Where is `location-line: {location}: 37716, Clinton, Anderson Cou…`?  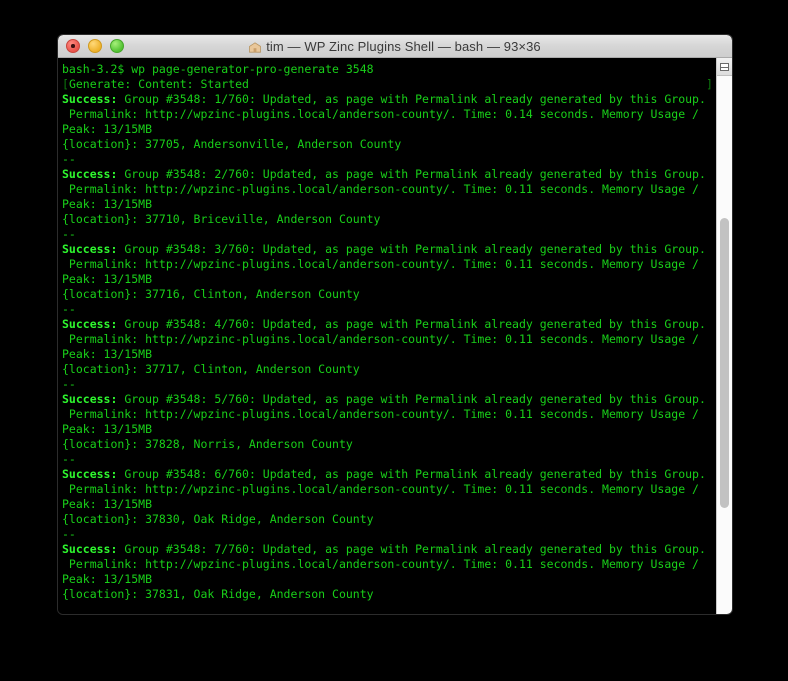
location-line: {location}: 37716, Clinton, Anderson Cou… is located at coordinates (211, 294).